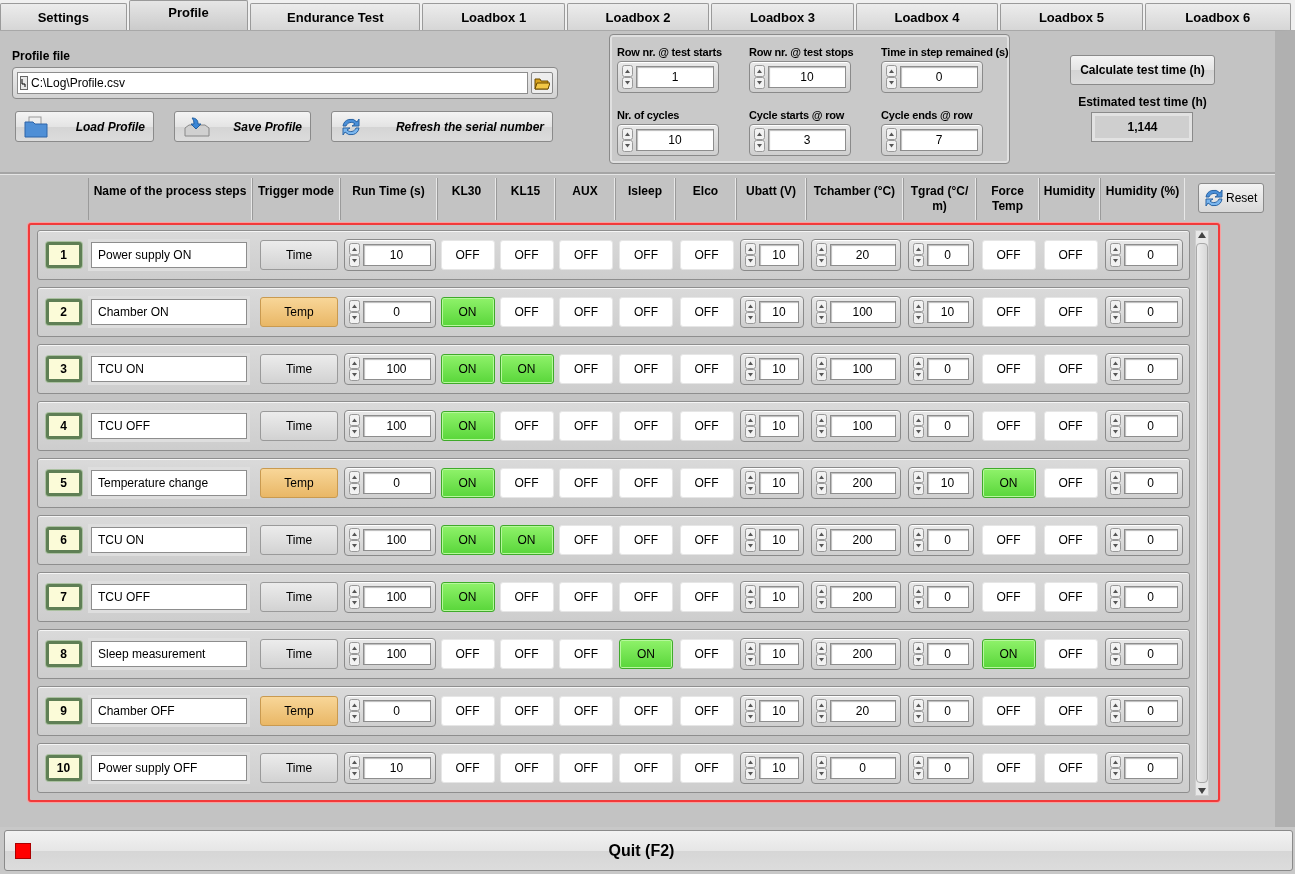 The image size is (1295, 874). Describe the element at coordinates (188, 15) in the screenshot. I see `tab: Profile` at that location.